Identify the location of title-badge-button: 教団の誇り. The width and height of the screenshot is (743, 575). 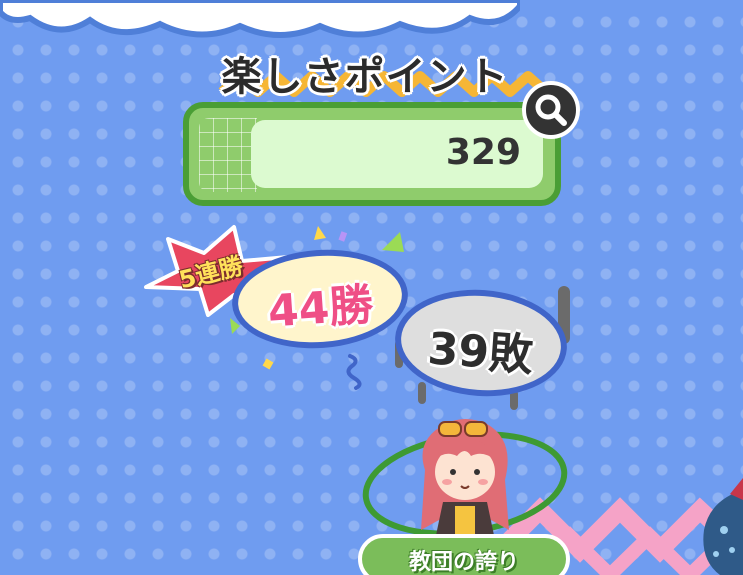
(464, 554).